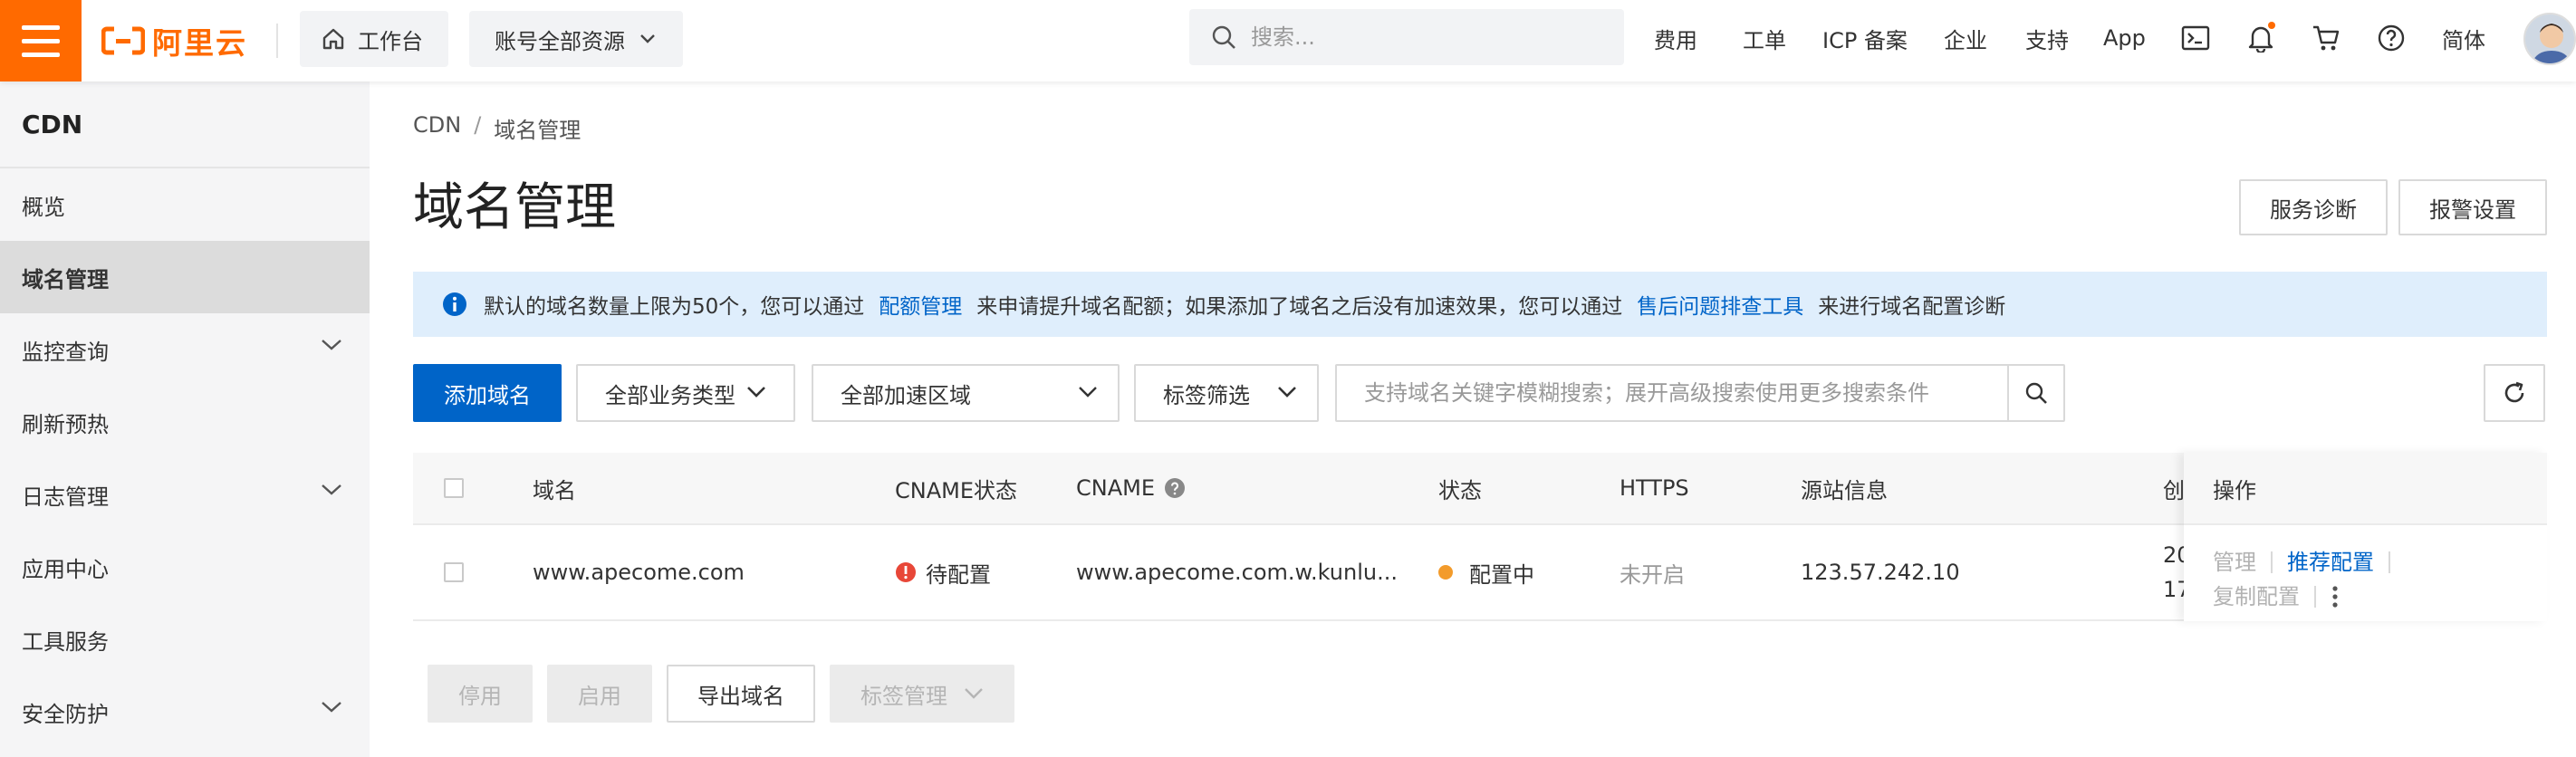  What do you see at coordinates (639, 572) in the screenshot?
I see `domain-name: www.apecome.com` at bounding box center [639, 572].